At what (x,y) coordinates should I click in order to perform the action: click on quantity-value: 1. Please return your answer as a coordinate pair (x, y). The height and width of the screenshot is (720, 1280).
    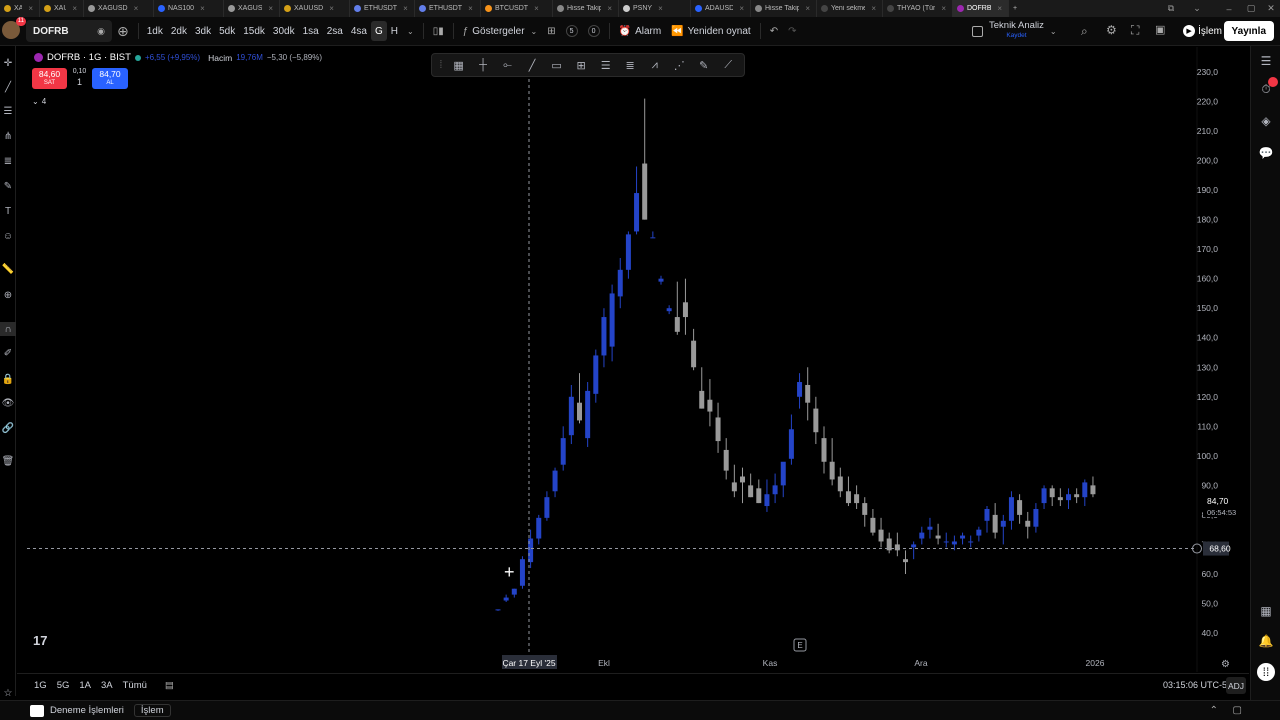
    Looking at the image, I should click on (79, 82).